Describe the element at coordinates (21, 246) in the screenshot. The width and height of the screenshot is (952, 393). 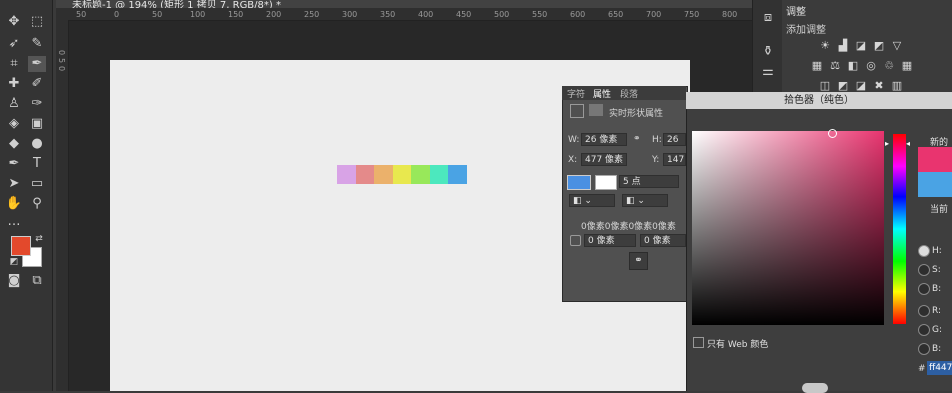
I see `foreground-color-front` at that location.